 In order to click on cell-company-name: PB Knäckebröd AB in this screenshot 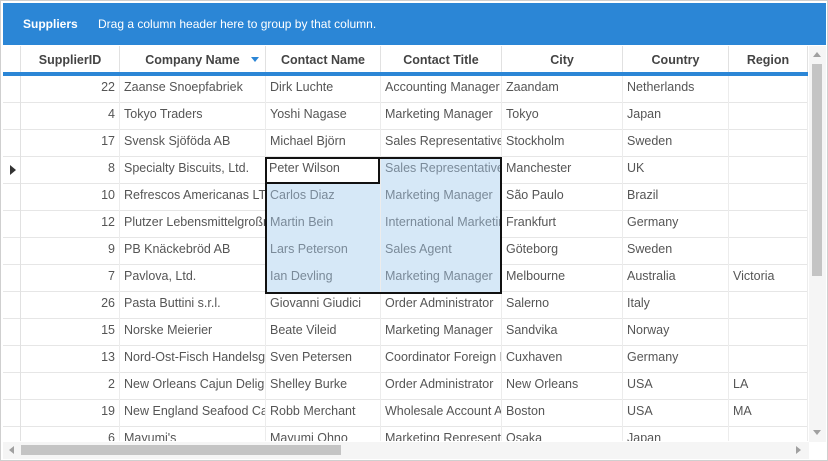, I will do `click(193, 251)`.